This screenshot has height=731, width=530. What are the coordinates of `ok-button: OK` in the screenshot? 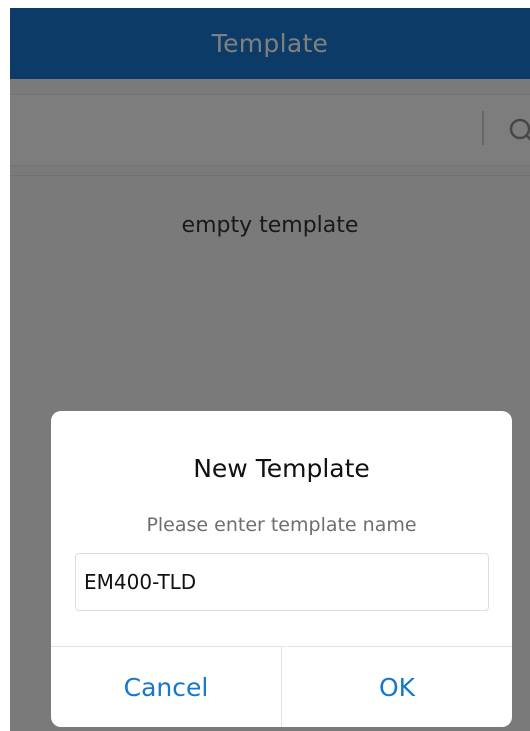 It's located at (397, 687).